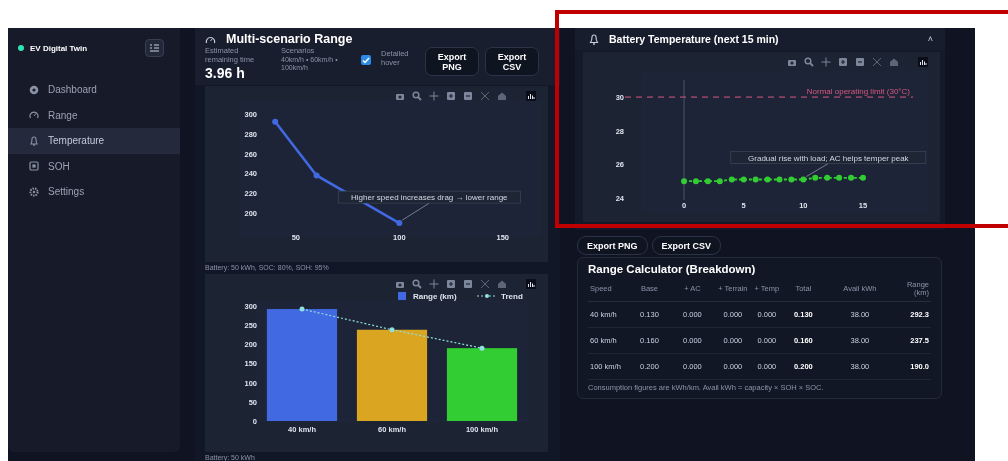 Image resolution: width=1008 pixels, height=461 pixels. What do you see at coordinates (21, 48) in the screenshot?
I see `status-dot-icon` at bounding box center [21, 48].